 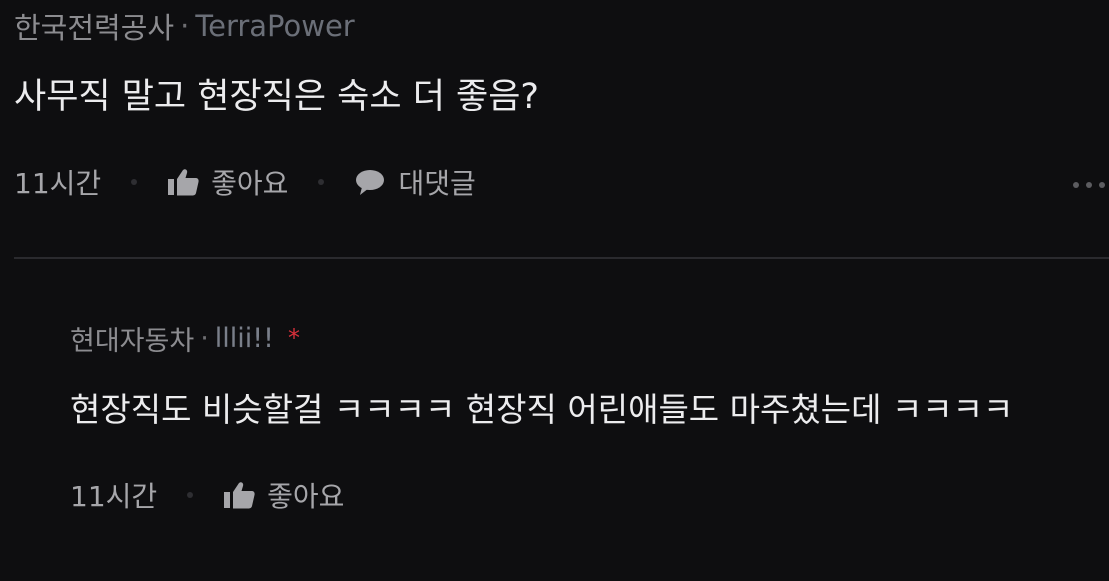 What do you see at coordinates (293, 338) in the screenshot?
I see `author-star-icon: *` at bounding box center [293, 338].